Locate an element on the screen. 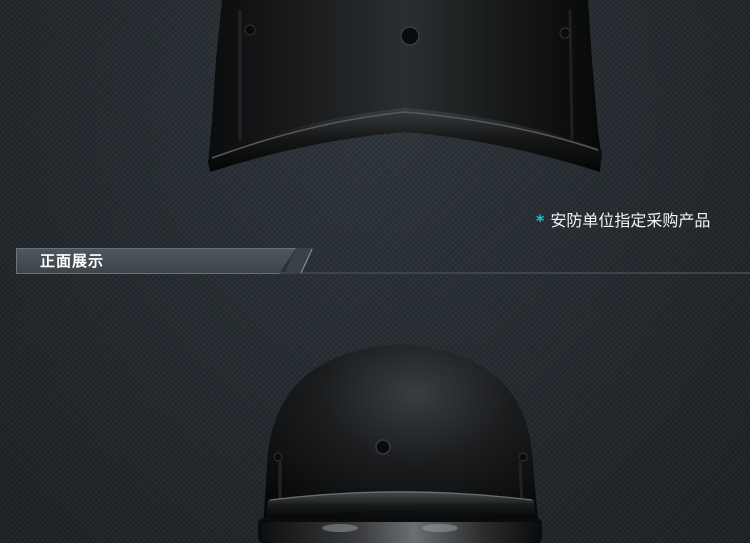 The width and height of the screenshot is (750, 543). section-header: 正面展示 is located at coordinates (383, 261).